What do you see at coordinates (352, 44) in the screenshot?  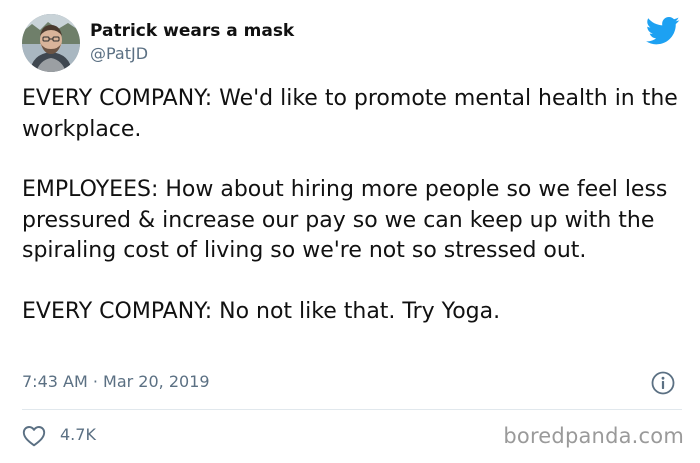 I see `tweet-header: Patrick wears a mask @PatJD` at bounding box center [352, 44].